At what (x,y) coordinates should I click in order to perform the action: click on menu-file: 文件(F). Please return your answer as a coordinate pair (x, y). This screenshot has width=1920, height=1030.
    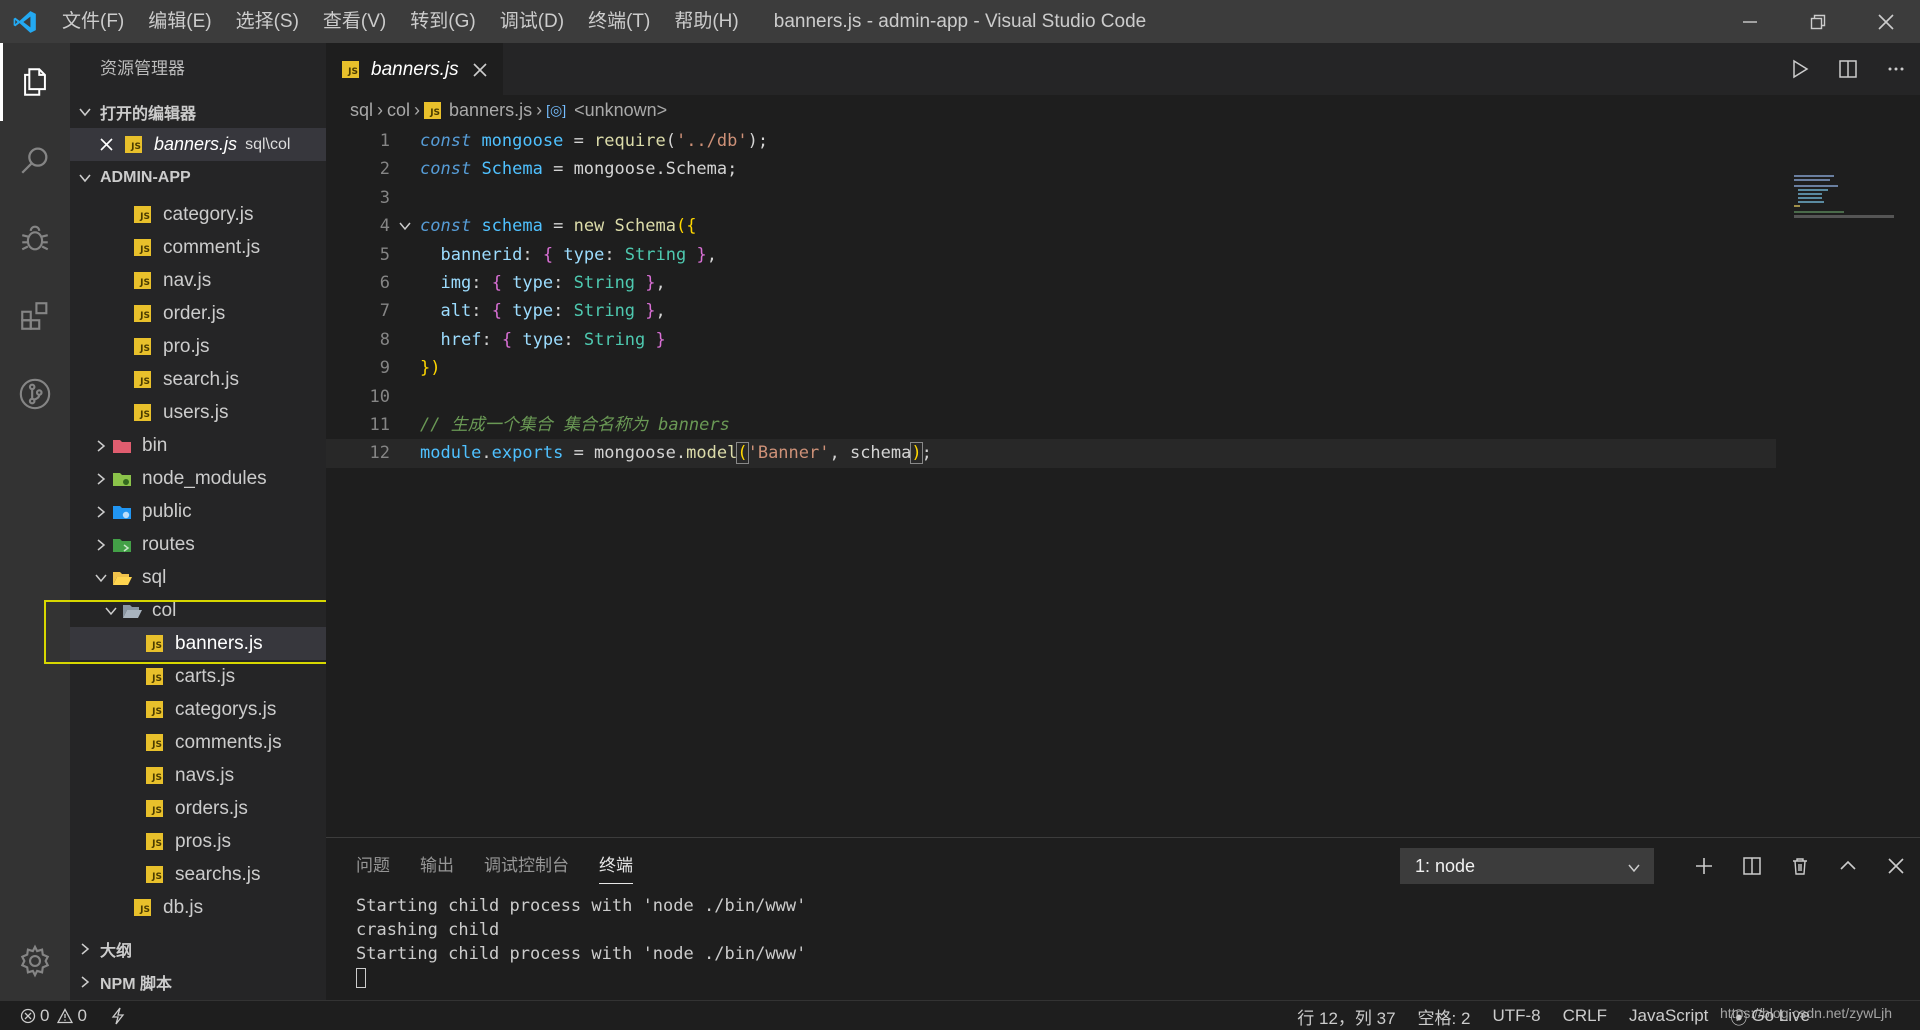
    Looking at the image, I should click on (93, 21).